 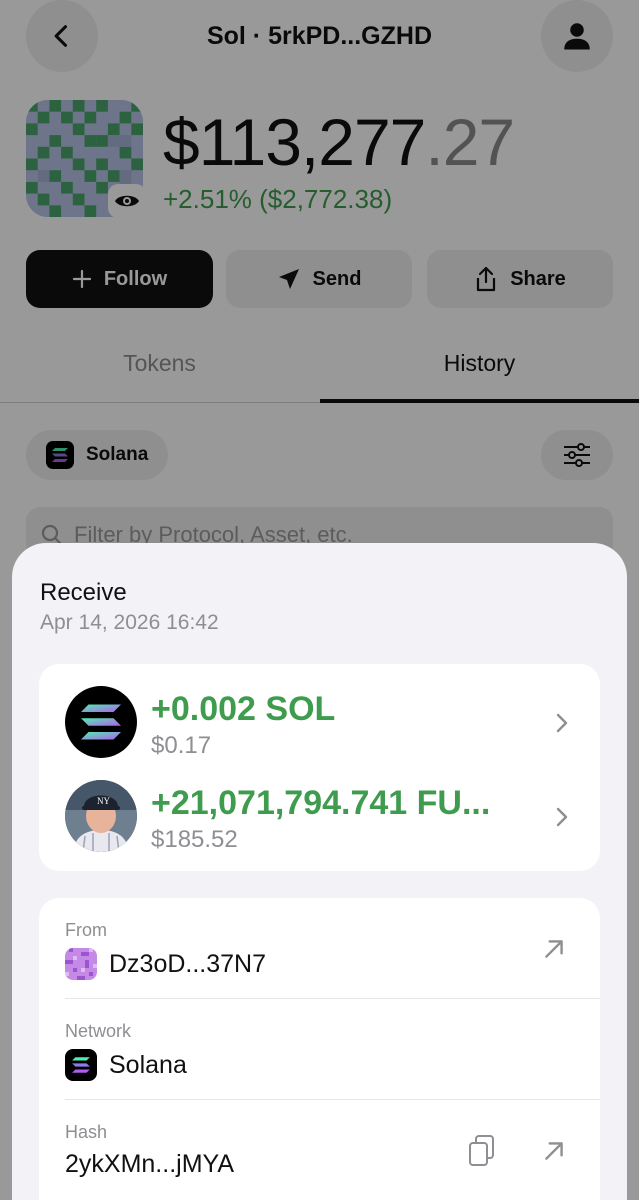 What do you see at coordinates (98, 1031) in the screenshot?
I see `network-label: Network` at bounding box center [98, 1031].